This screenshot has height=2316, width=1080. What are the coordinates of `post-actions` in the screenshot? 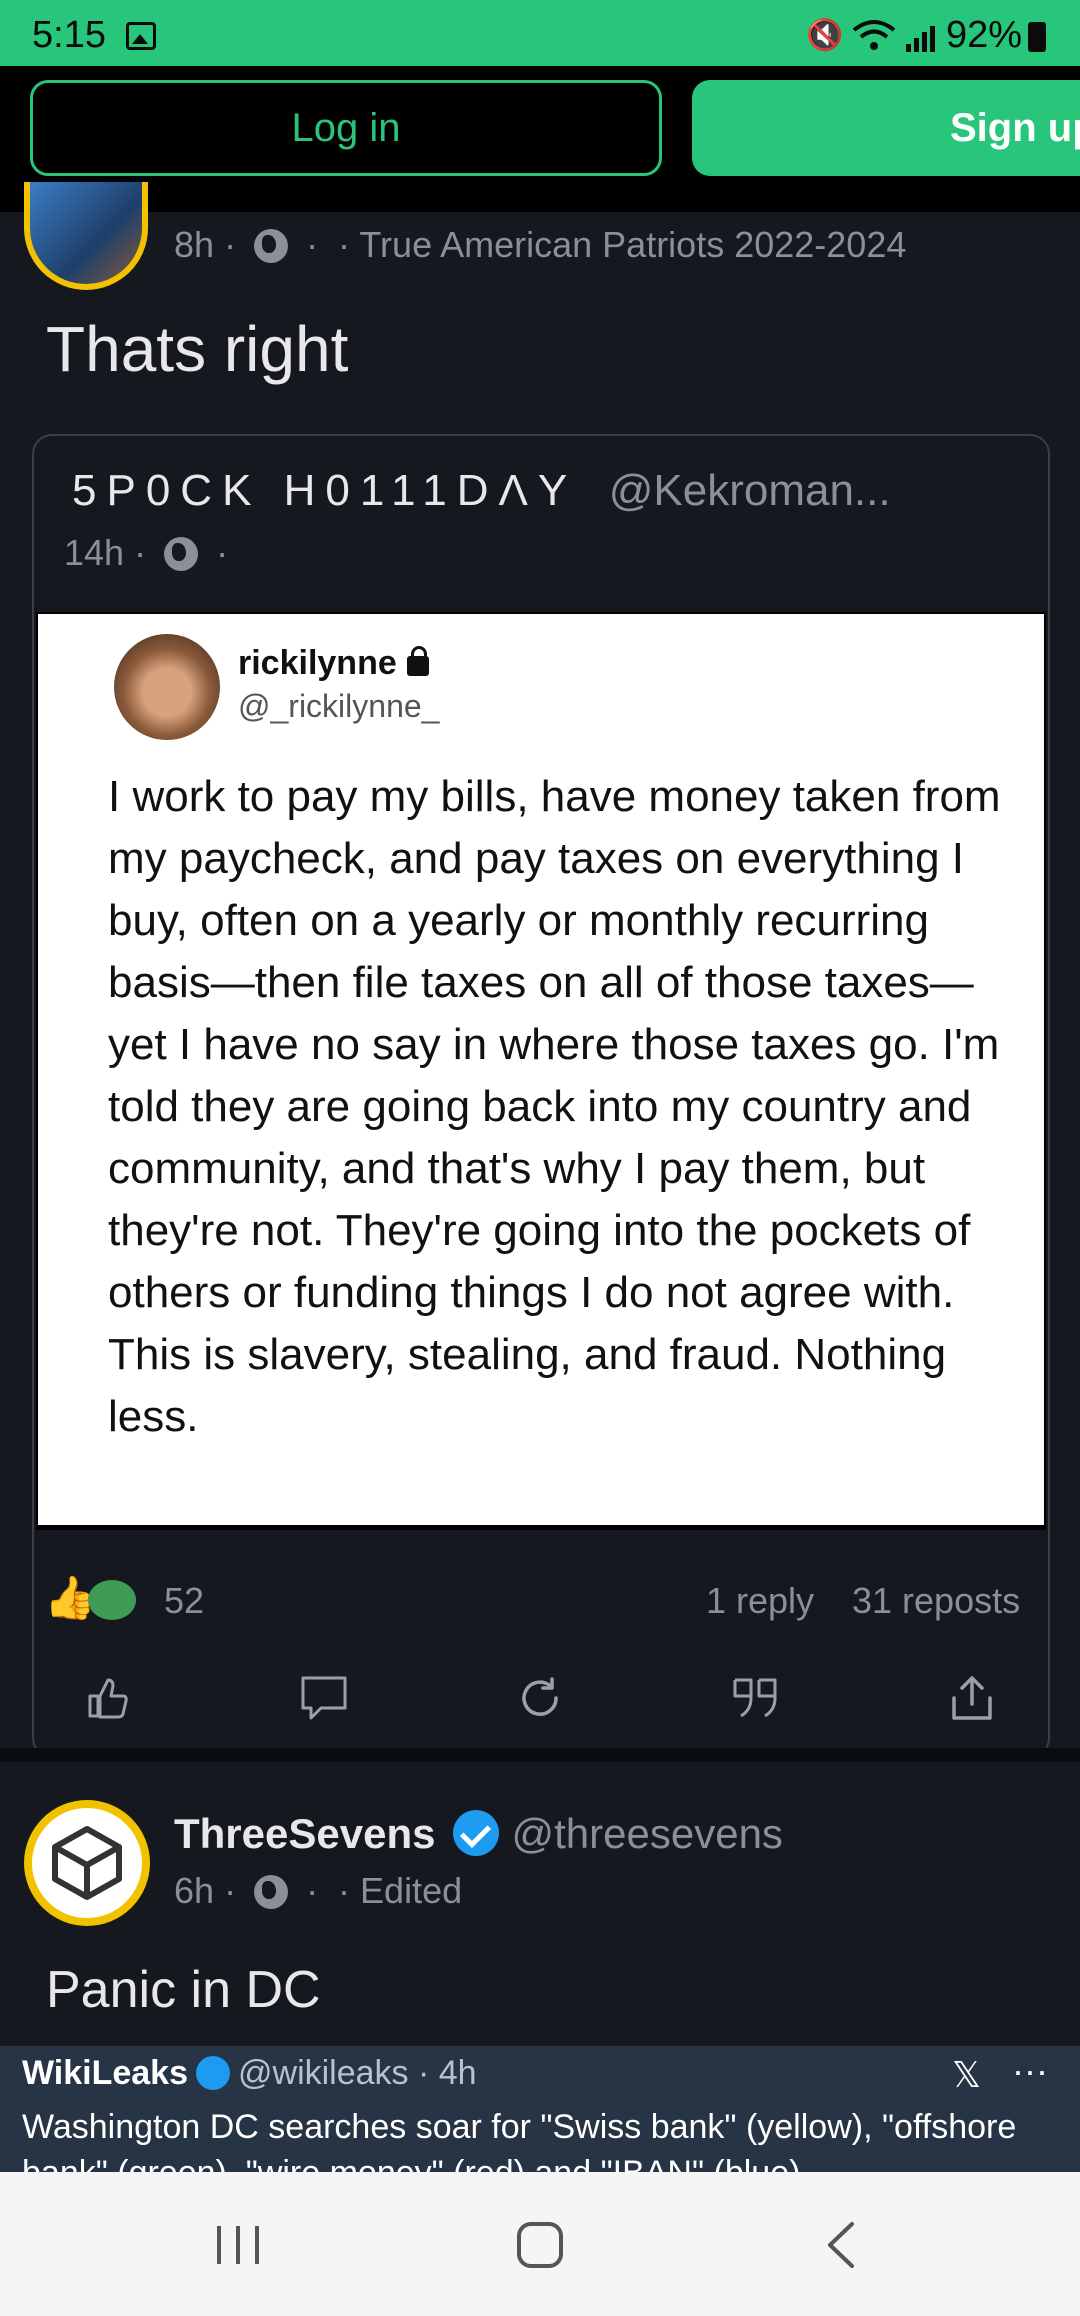 It's located at (540, 1703).